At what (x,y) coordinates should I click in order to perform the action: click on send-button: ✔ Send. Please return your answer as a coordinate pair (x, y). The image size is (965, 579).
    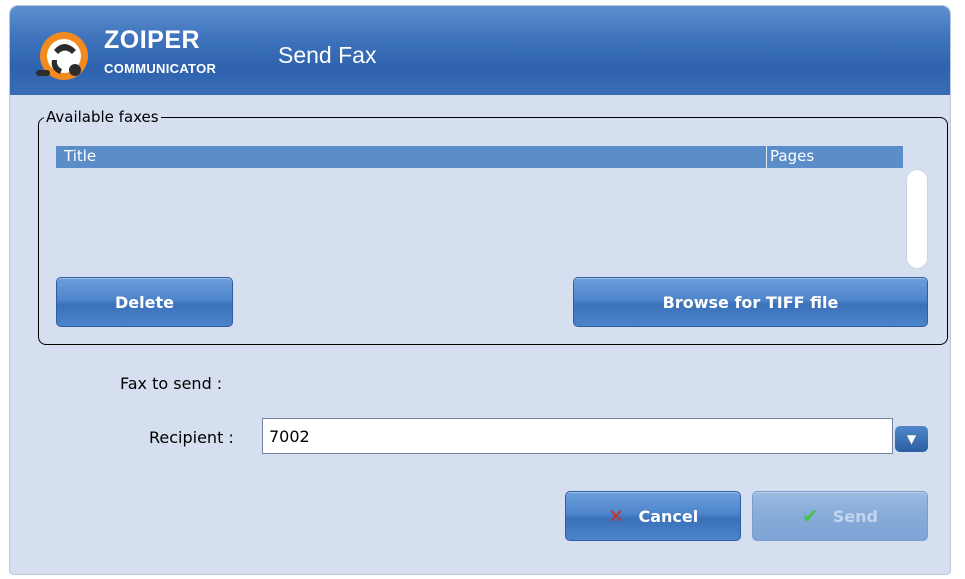
    Looking at the image, I should click on (840, 516).